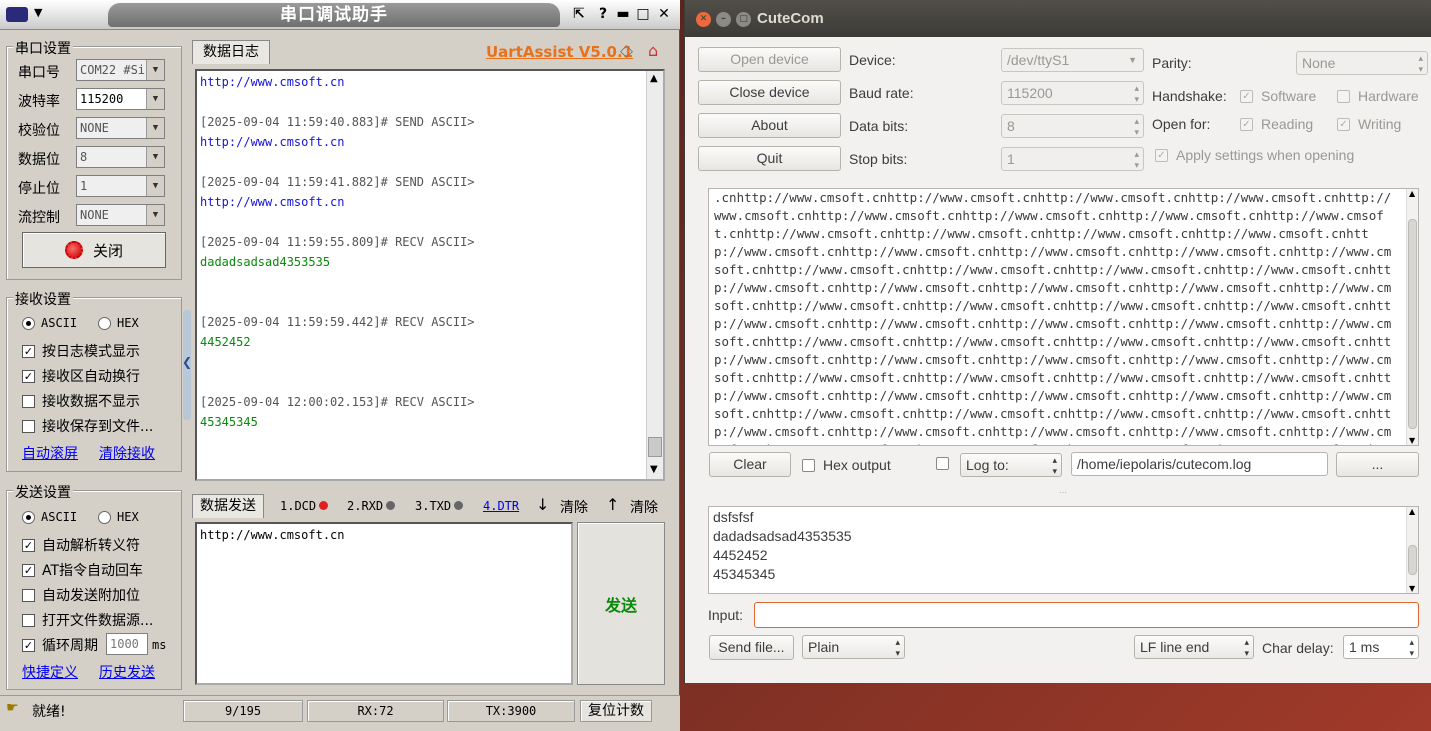 The width and height of the screenshot is (1431, 731). What do you see at coordinates (623, 14) in the screenshot?
I see `minimize-button: ▬` at bounding box center [623, 14].